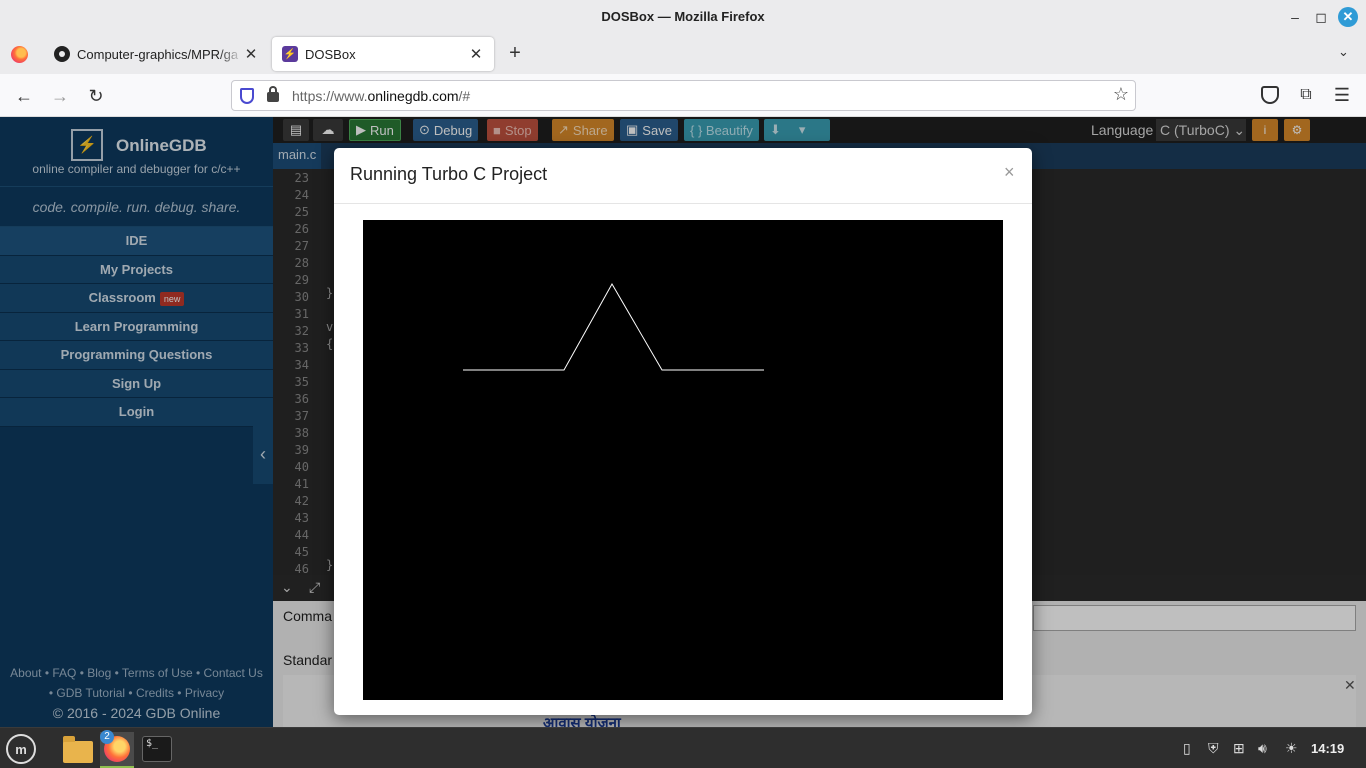 Image resolution: width=1366 pixels, height=768 pixels. What do you see at coordinates (1009, 172) in the screenshot?
I see `close-modal-button: ×` at bounding box center [1009, 172].